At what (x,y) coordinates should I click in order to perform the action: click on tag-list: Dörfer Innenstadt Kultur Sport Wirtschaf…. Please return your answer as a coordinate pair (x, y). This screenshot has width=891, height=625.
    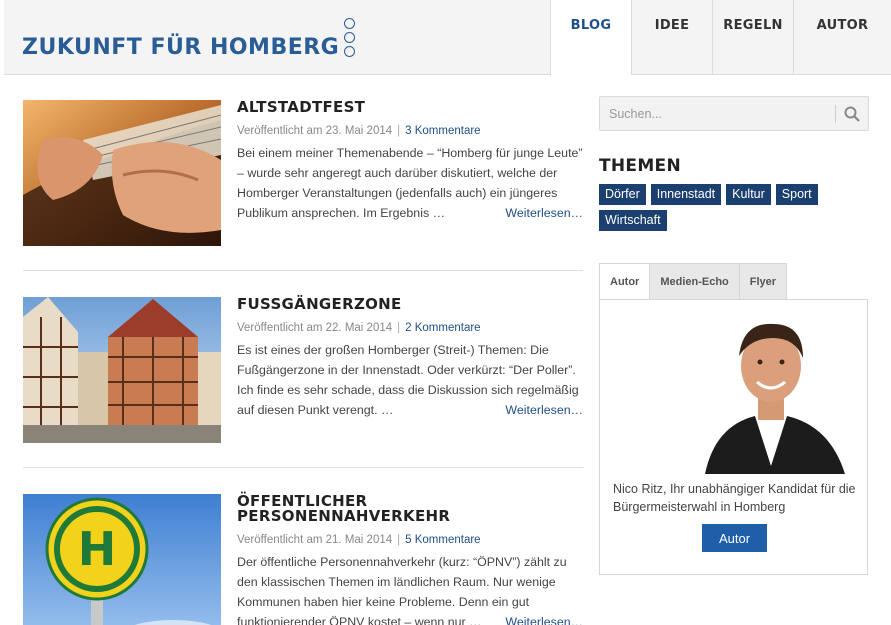
    Looking at the image, I should click on (734, 210).